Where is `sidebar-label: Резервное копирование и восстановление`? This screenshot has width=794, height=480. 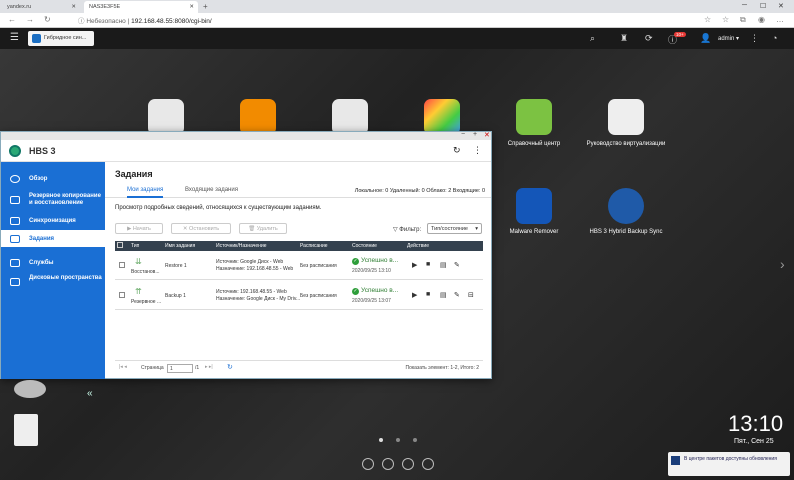
sidebar-label: Резервное копирование и восстановление is located at coordinates (65, 199).